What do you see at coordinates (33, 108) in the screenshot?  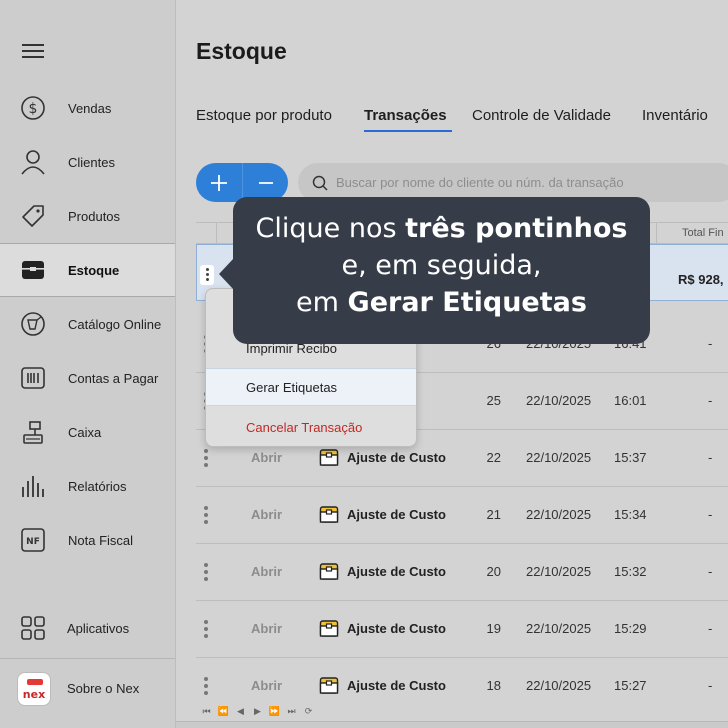 I see `dollar-circle-icon: $` at bounding box center [33, 108].